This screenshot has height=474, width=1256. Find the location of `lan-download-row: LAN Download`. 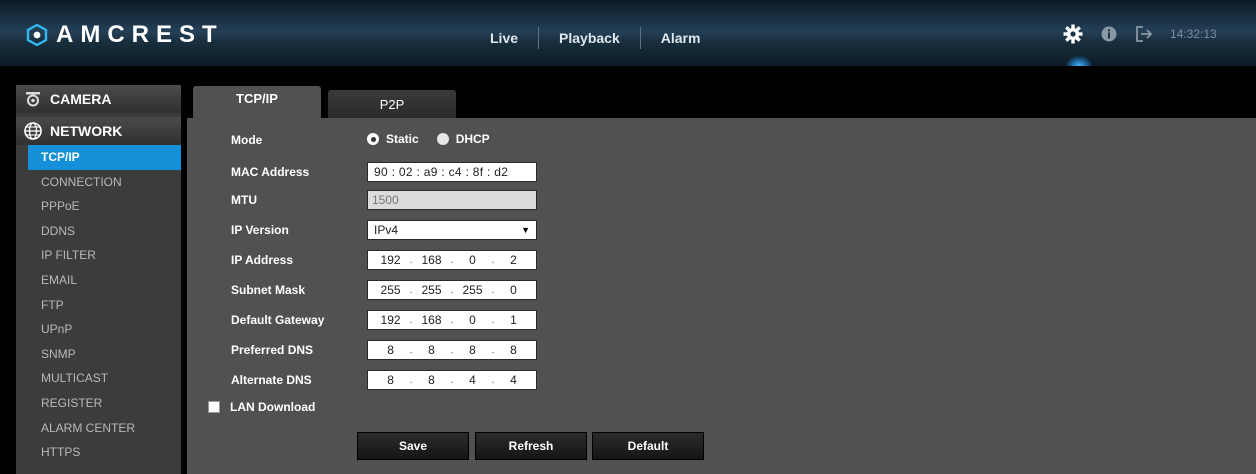

lan-download-row: LAN Download is located at coordinates (261, 407).